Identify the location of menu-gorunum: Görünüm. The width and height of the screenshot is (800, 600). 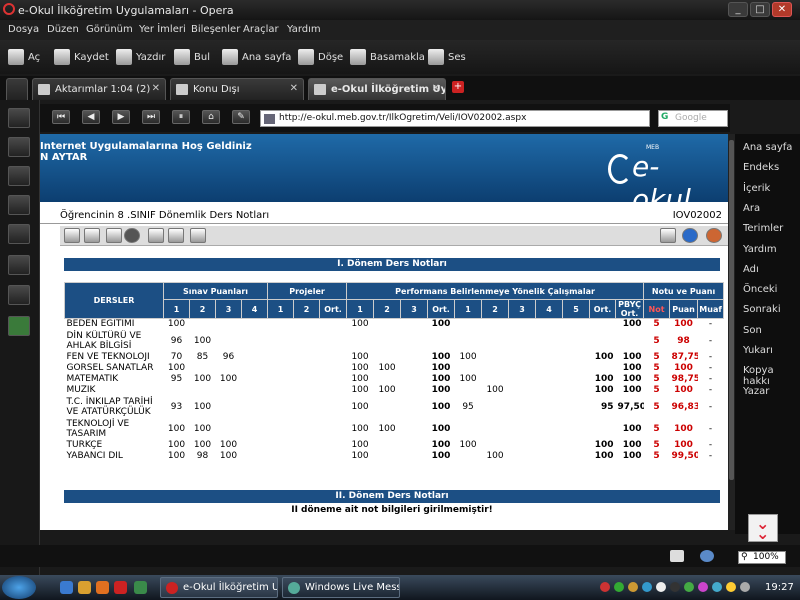
(109, 29).